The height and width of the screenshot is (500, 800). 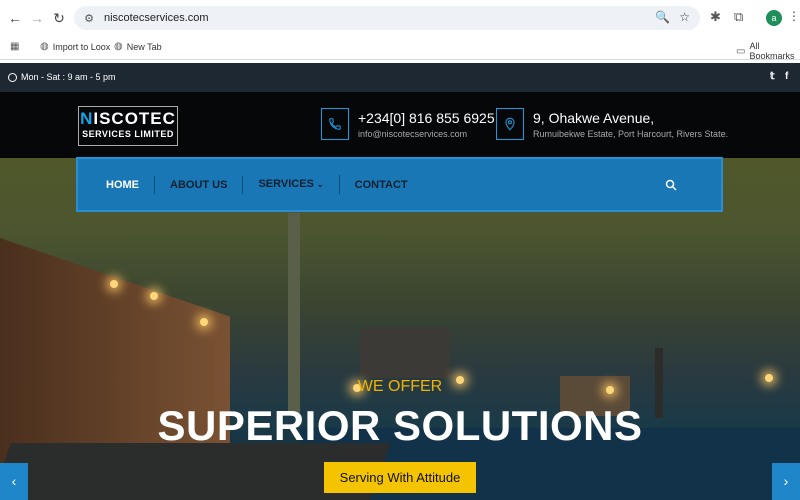 What do you see at coordinates (400, 477) in the screenshot?
I see `cta-button: Serving With Attitude` at bounding box center [400, 477].